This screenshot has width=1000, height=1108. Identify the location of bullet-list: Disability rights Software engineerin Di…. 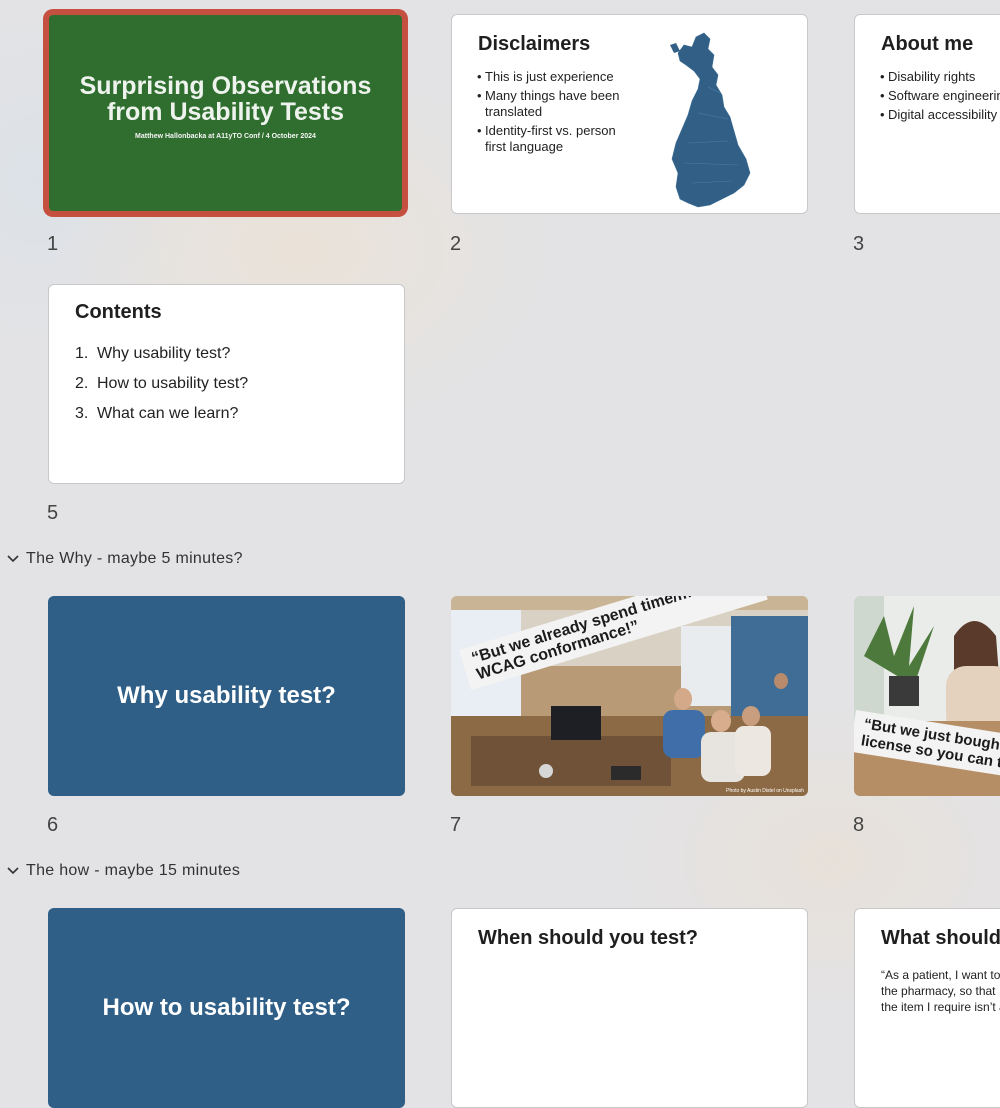
(940, 97).